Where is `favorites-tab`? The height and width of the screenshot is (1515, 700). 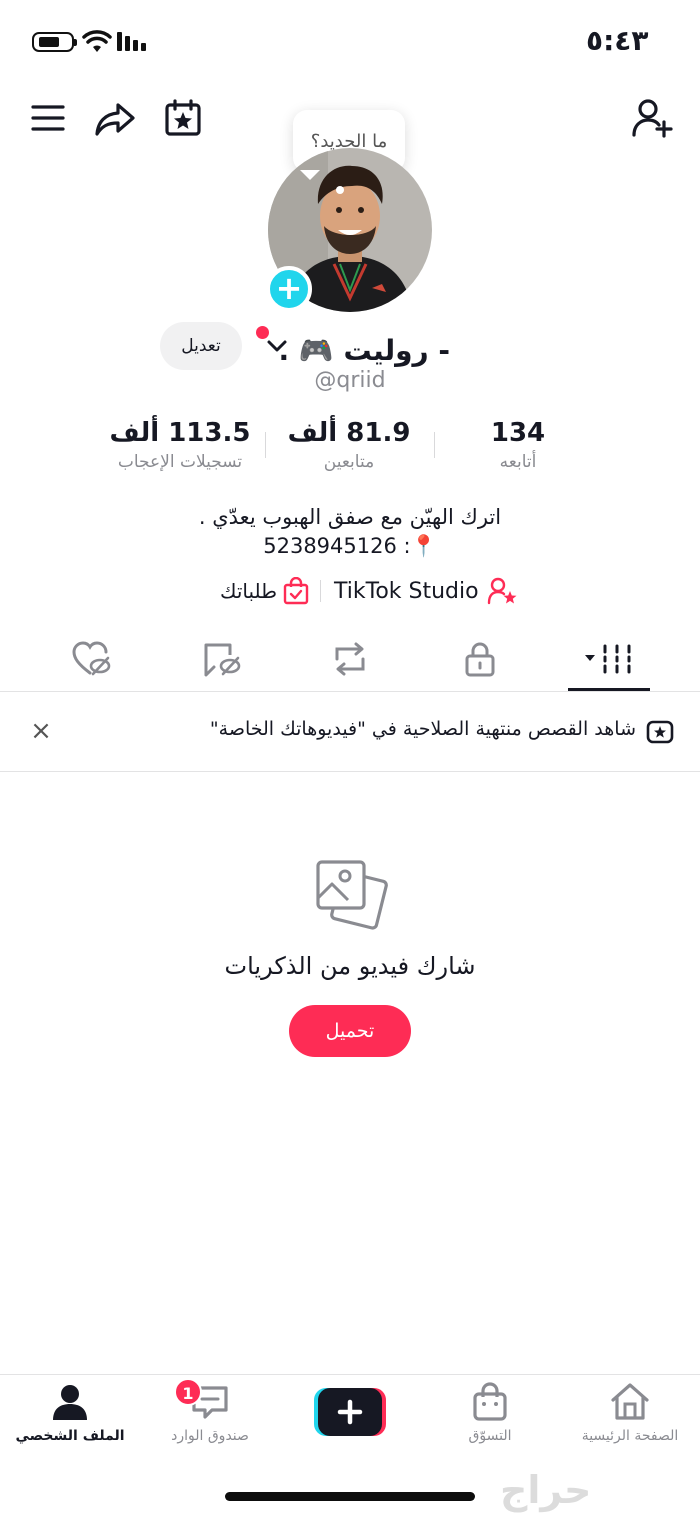 favorites-tab is located at coordinates (222, 659).